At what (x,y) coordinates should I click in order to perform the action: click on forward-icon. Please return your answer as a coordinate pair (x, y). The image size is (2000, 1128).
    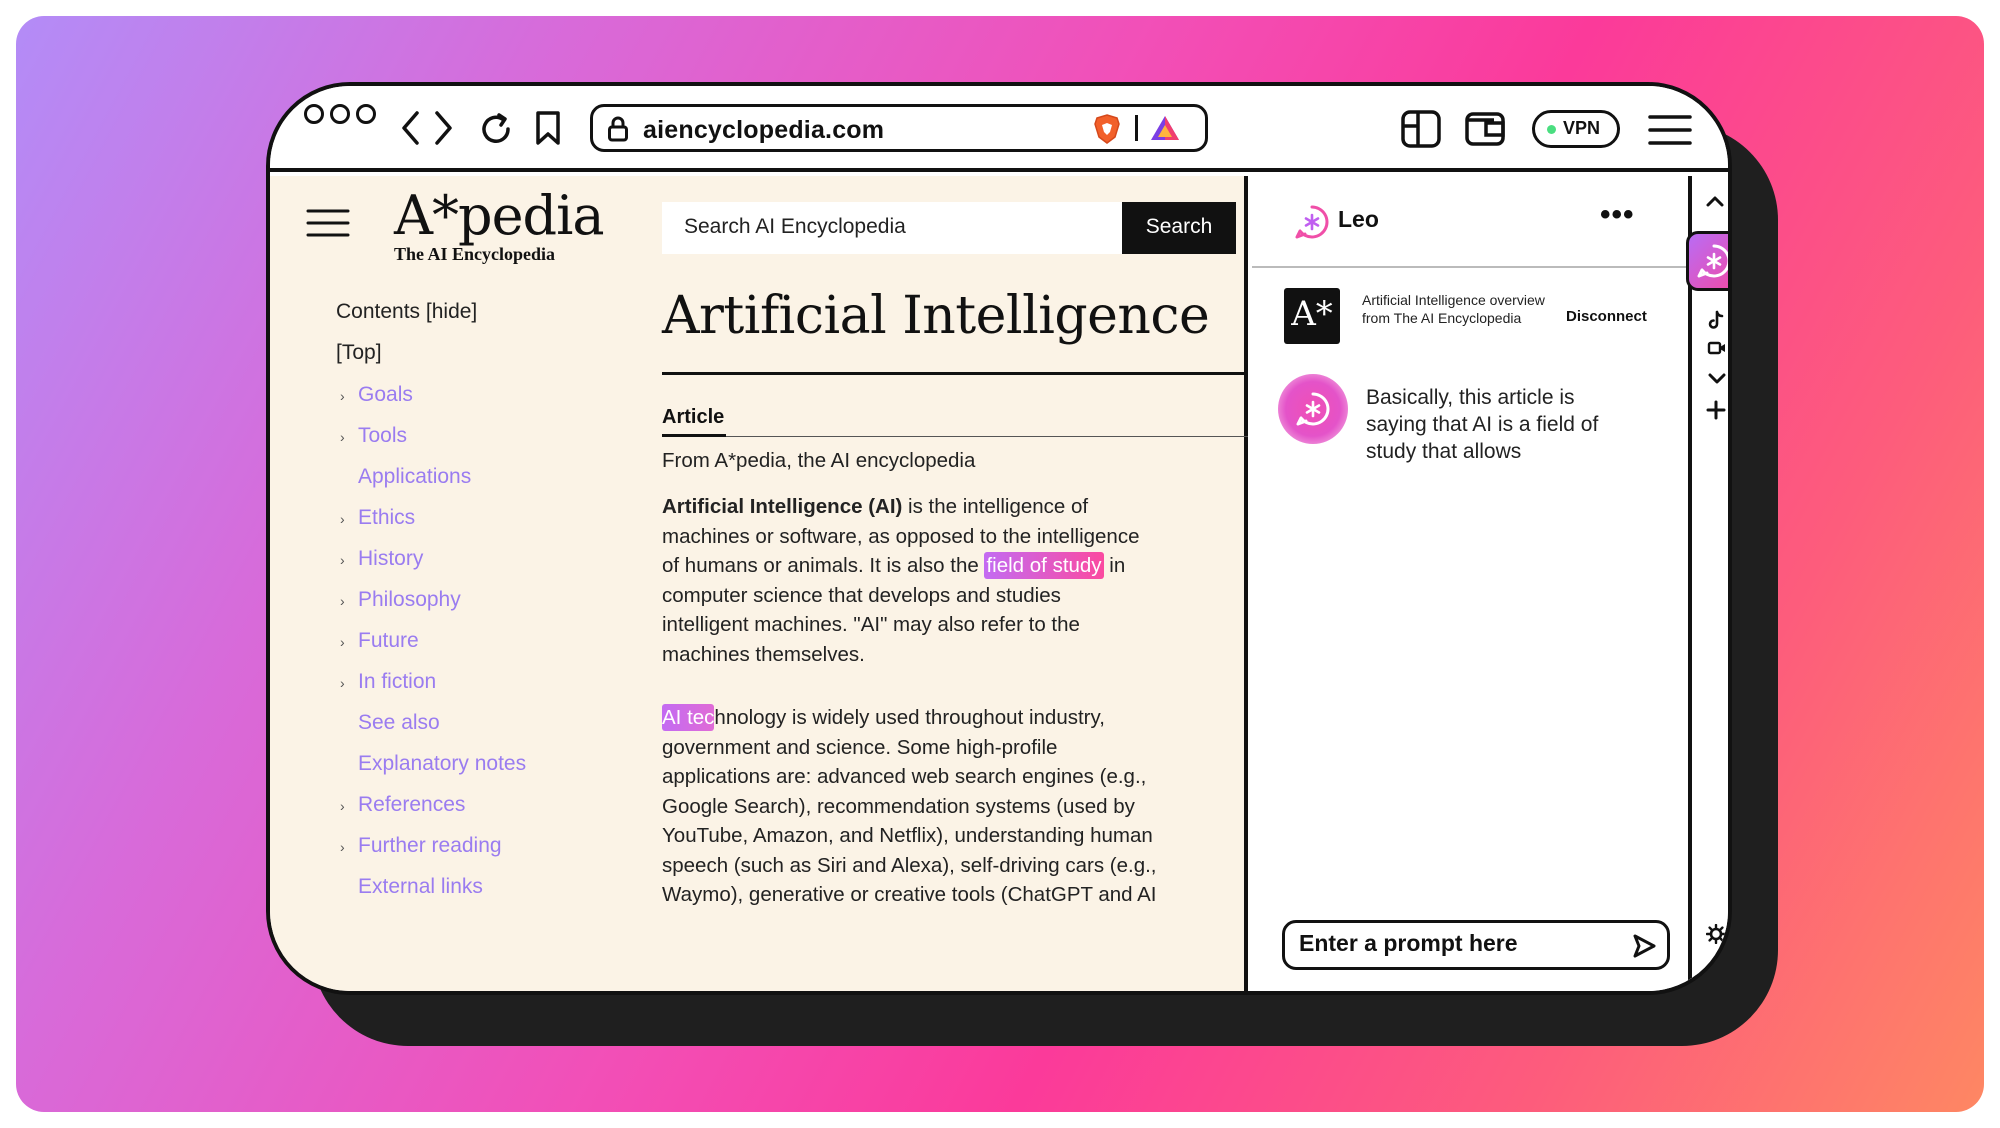
    Looking at the image, I should click on (444, 128).